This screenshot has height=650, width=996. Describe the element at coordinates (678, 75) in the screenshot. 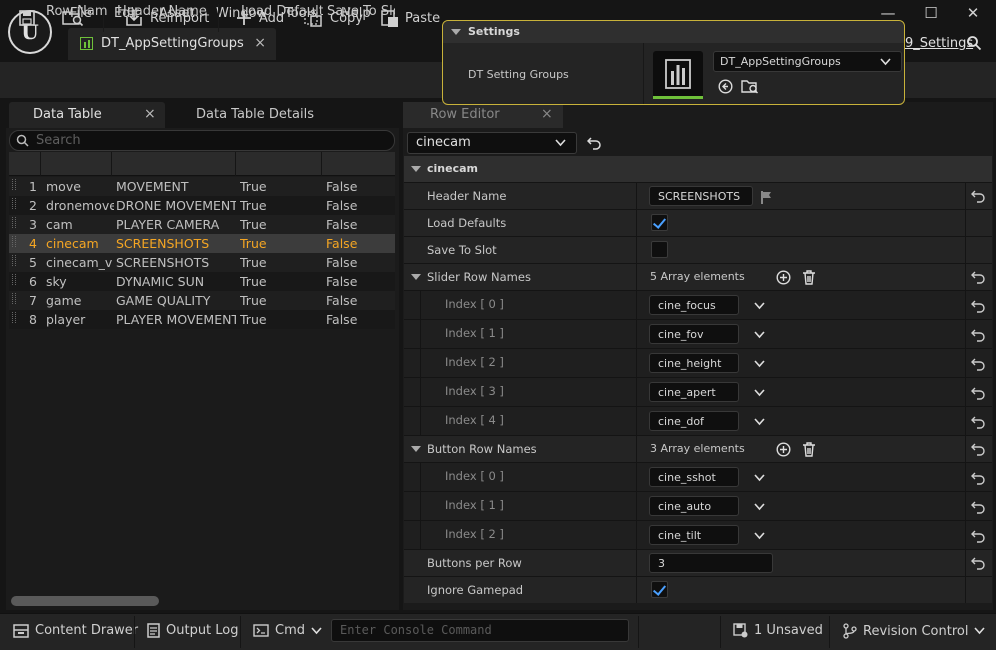

I see `asset-thumbnail` at that location.